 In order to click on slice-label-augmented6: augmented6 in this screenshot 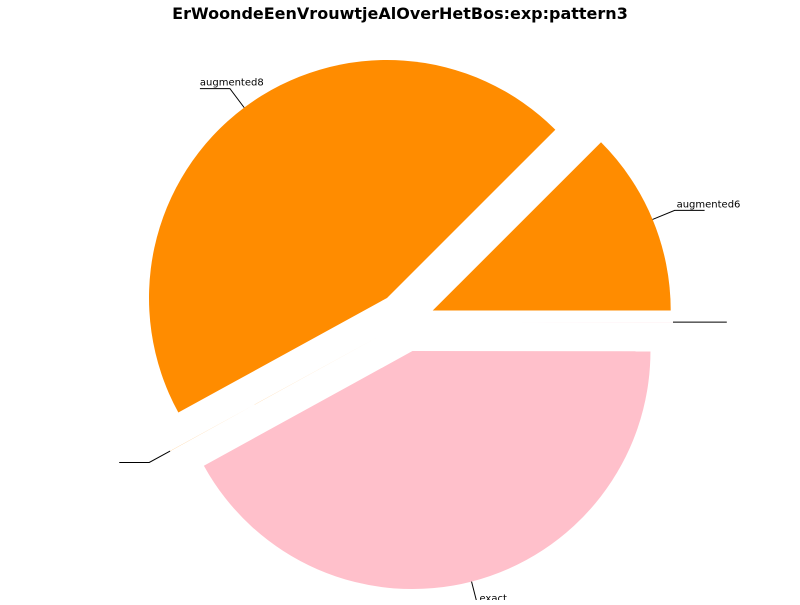, I will do `click(709, 204)`.